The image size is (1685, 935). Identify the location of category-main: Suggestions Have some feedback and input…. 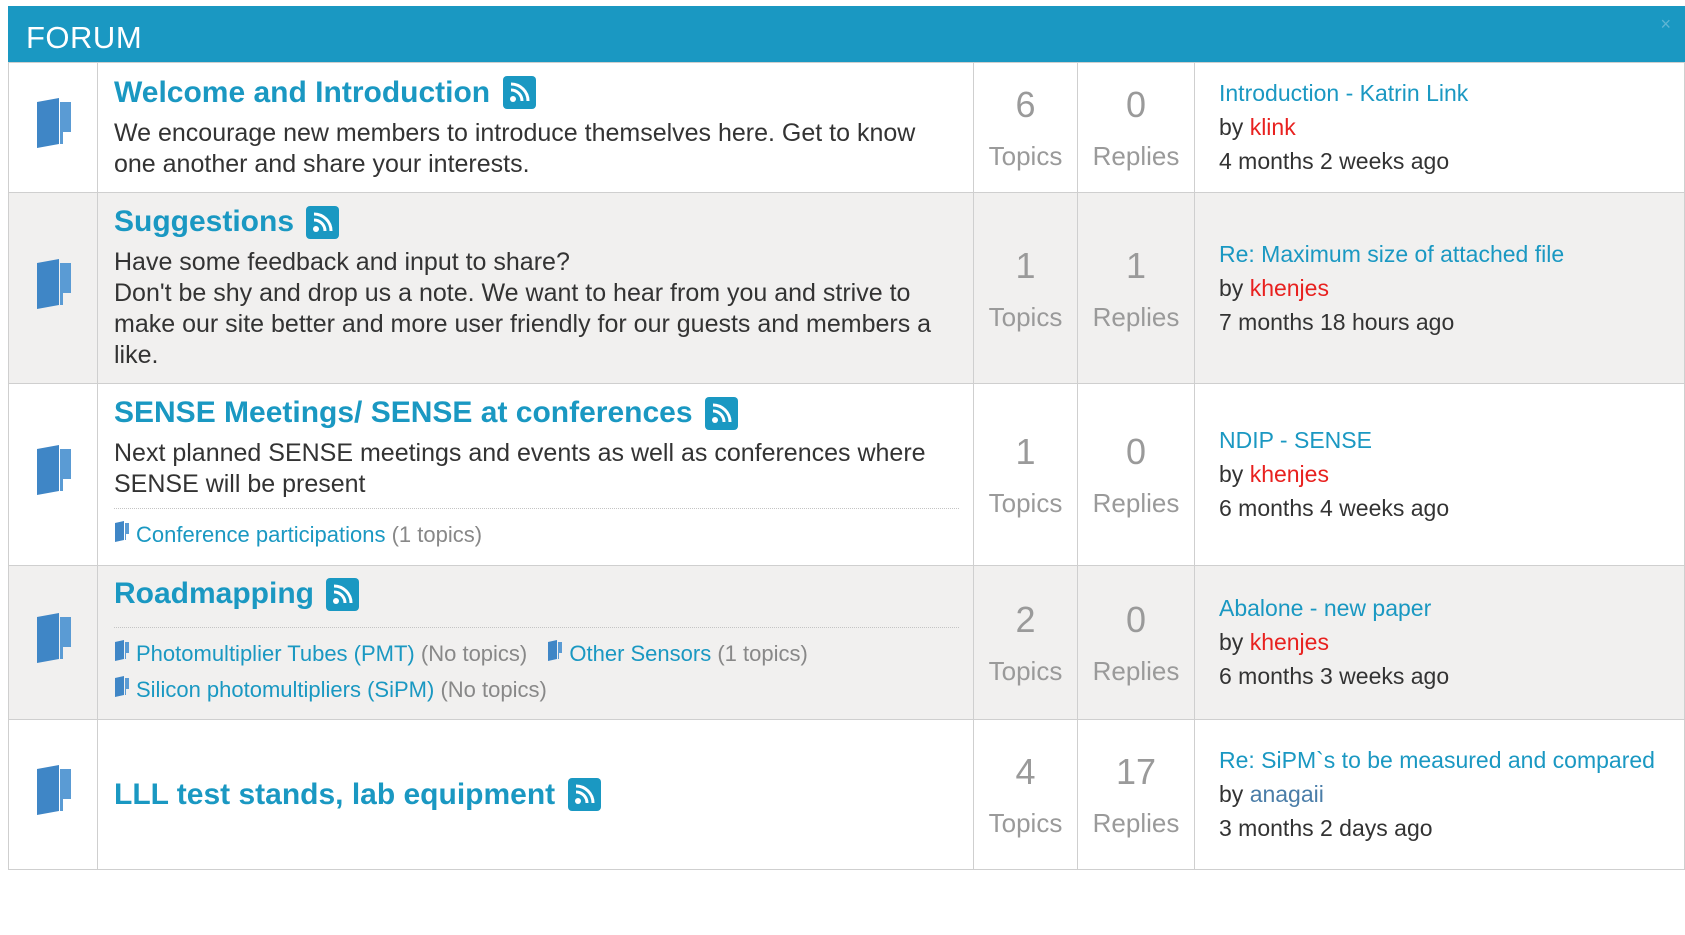
(535, 288).